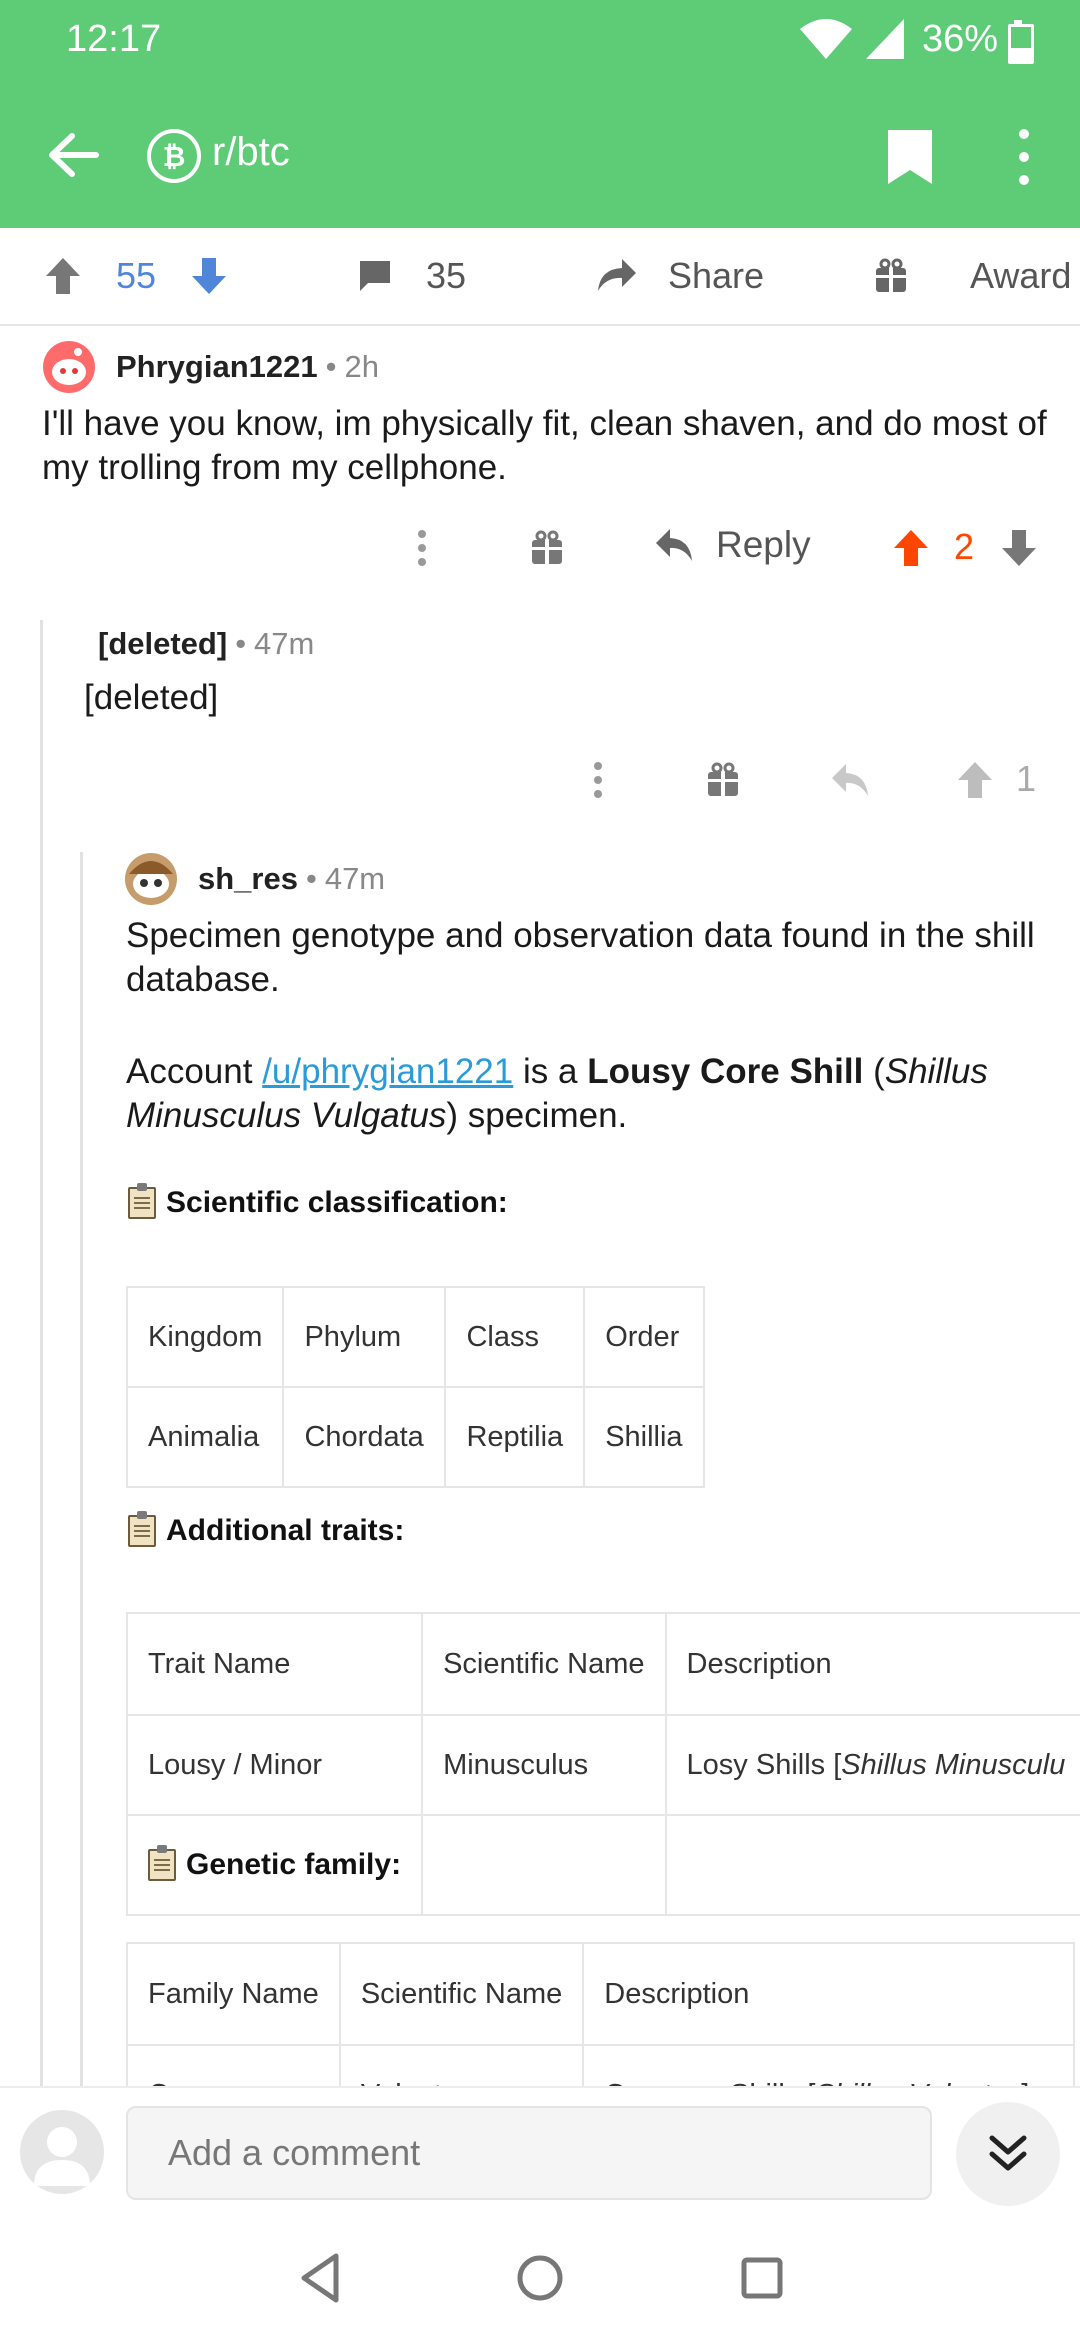  Describe the element at coordinates (910, 157) in the screenshot. I see `bookmark-icon` at that location.